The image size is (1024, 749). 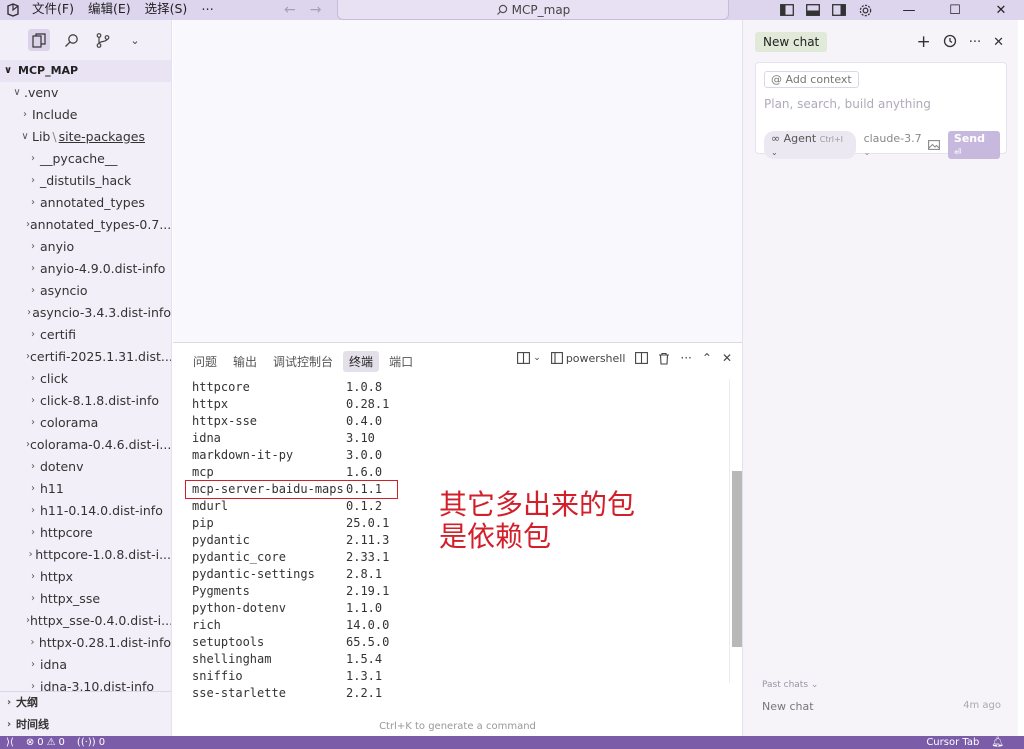 What do you see at coordinates (13, 10) in the screenshot?
I see `cursor-logo-icon` at bounding box center [13, 10].